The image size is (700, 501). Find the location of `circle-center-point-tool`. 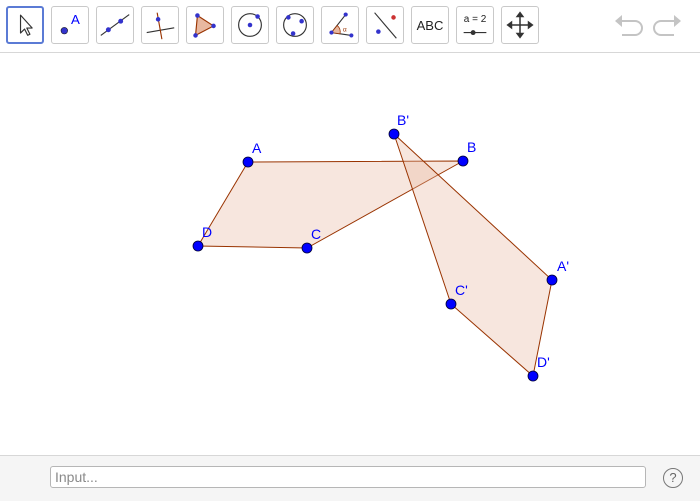

circle-center-point-tool is located at coordinates (250, 25).